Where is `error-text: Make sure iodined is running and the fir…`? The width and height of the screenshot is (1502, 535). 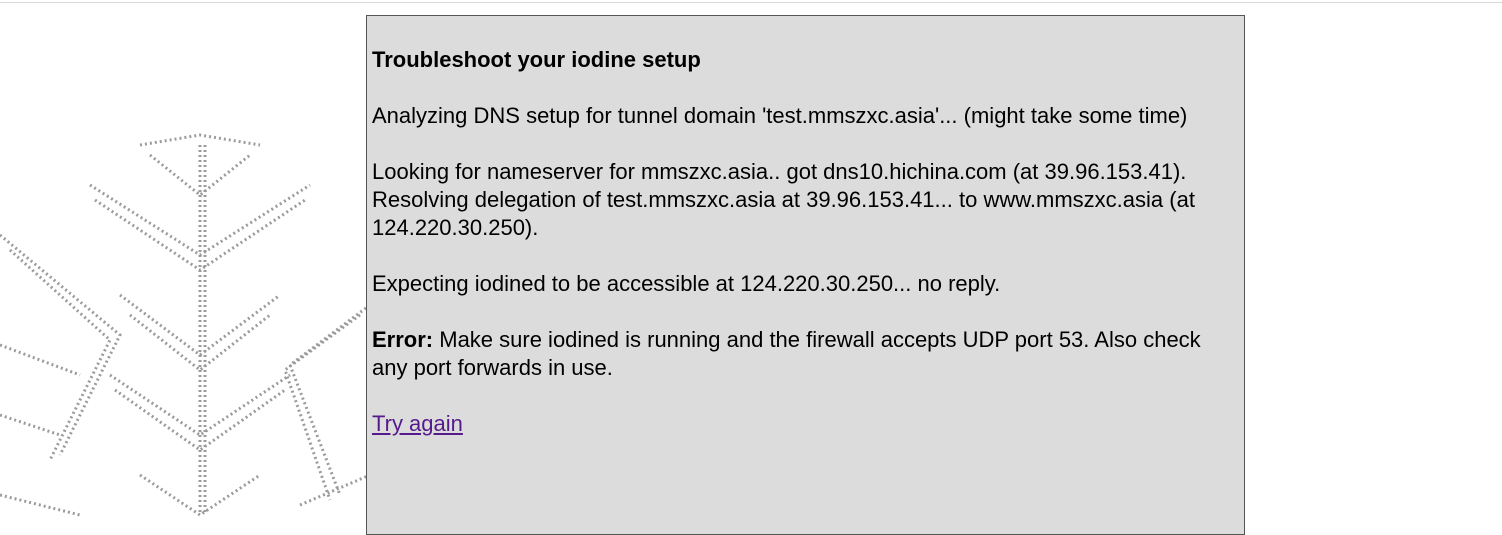 error-text: Make sure iodined is running and the fir… is located at coordinates (786, 353).